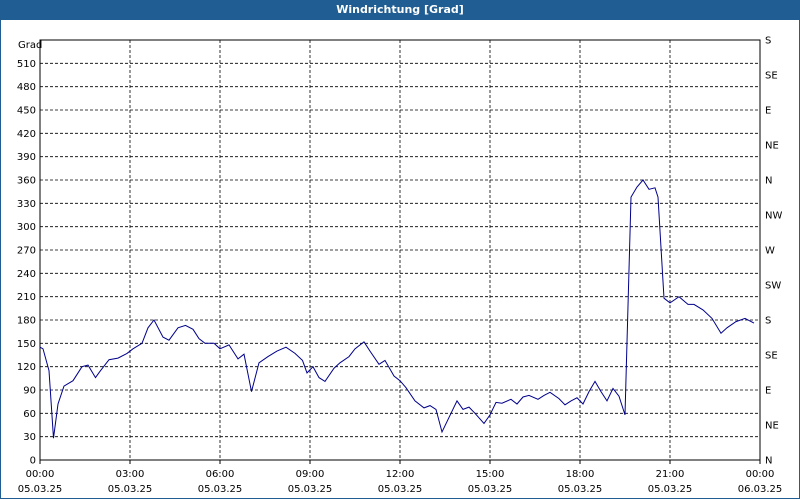 The image size is (800, 500). What do you see at coordinates (26, 274) in the screenshot?
I see `y-tick-label: 240` at bounding box center [26, 274].